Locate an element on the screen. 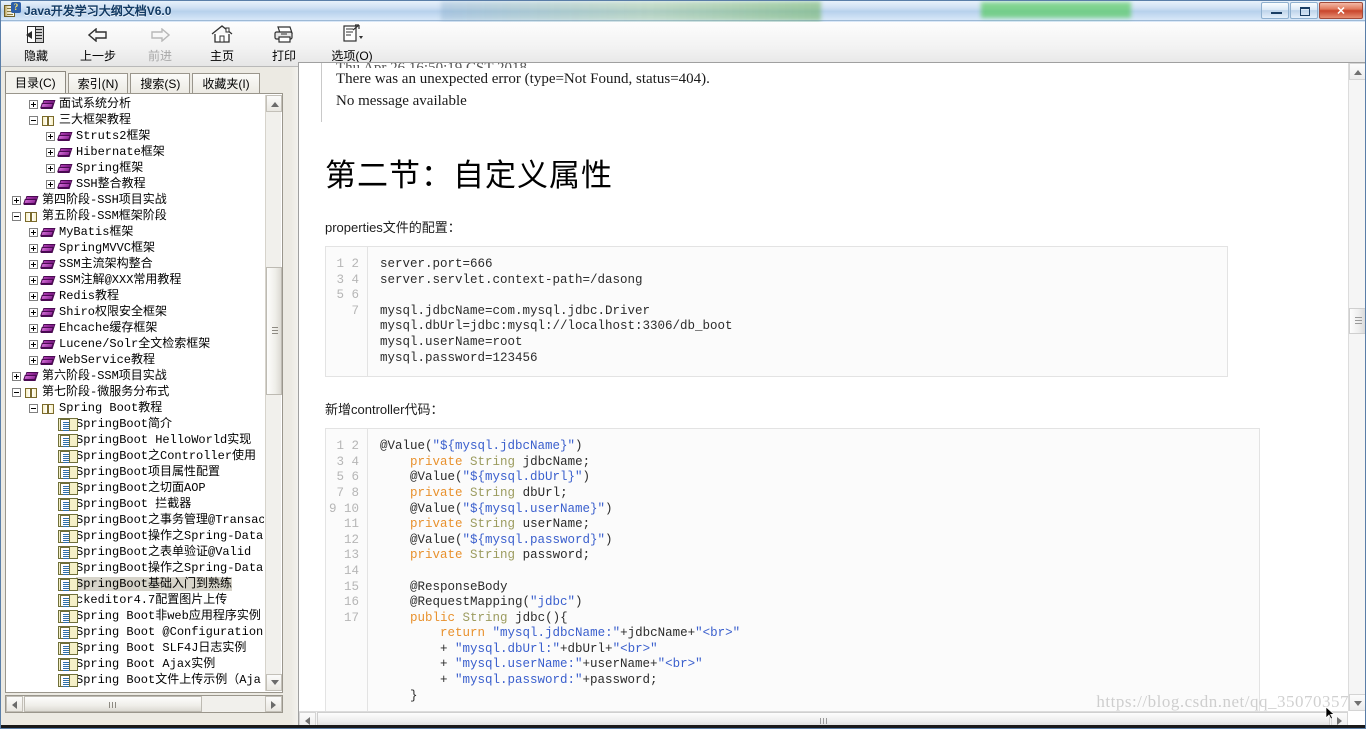 Image resolution: width=1366 pixels, height=729 pixels. tree-item: Spring Boot非web应用程序实例 is located at coordinates (135, 616).